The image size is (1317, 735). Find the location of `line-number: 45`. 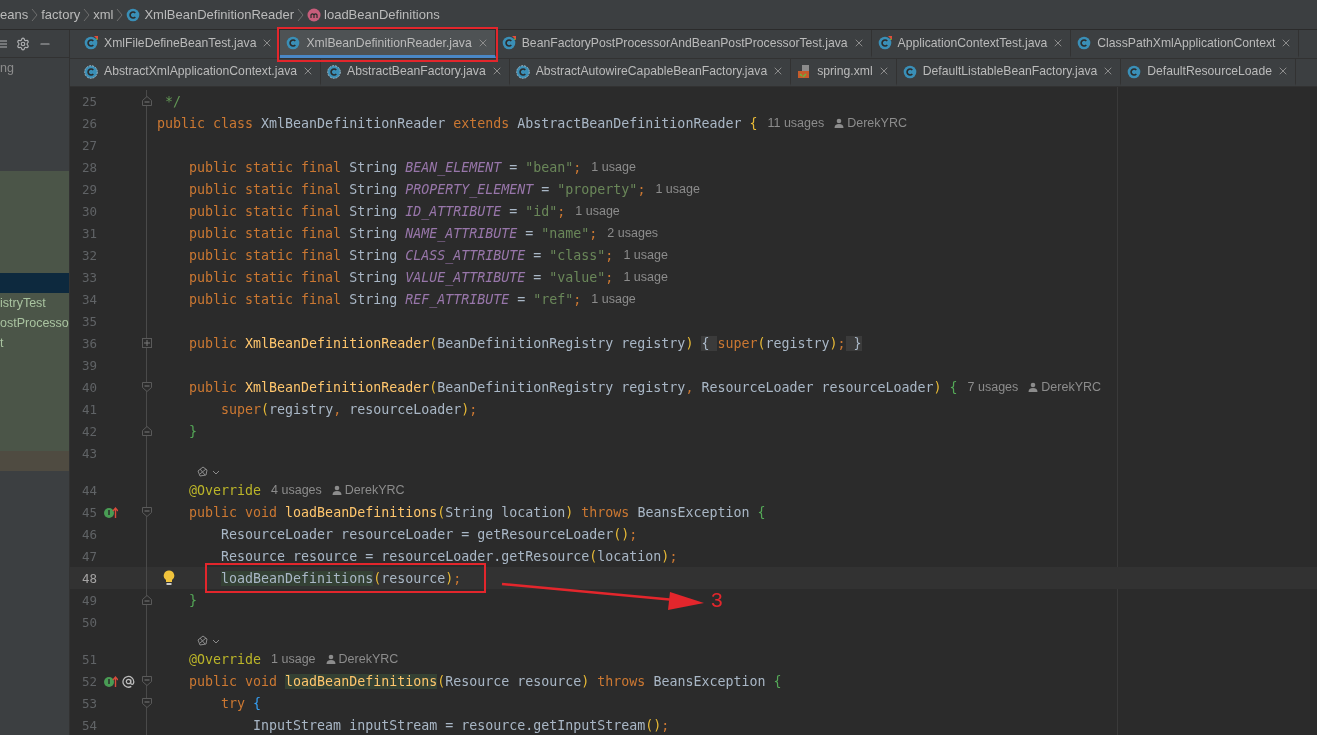

line-number: 45 is located at coordinates (88, 512).